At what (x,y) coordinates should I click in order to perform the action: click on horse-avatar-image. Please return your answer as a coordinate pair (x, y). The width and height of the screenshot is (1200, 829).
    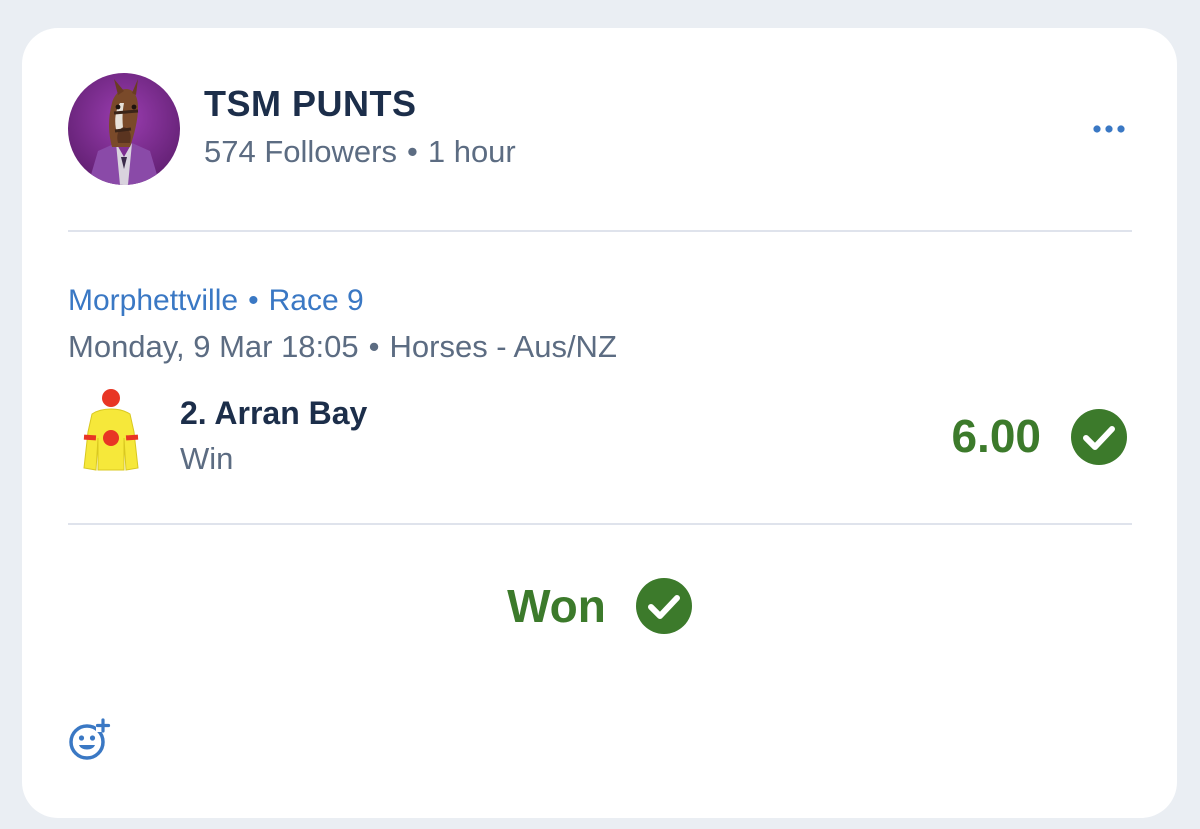
    Looking at the image, I should click on (124, 129).